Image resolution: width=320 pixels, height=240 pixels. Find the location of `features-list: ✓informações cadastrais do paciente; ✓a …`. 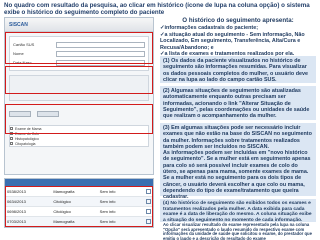

features-list: ✓informações cadastrais do paciente; ✓a … is located at coordinates (238, 41).